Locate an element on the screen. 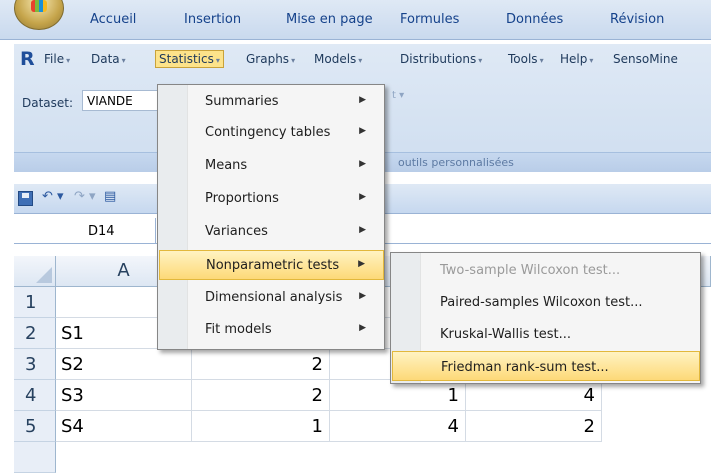 The width and height of the screenshot is (711, 475). row-header: 4 is located at coordinates (35, 395).